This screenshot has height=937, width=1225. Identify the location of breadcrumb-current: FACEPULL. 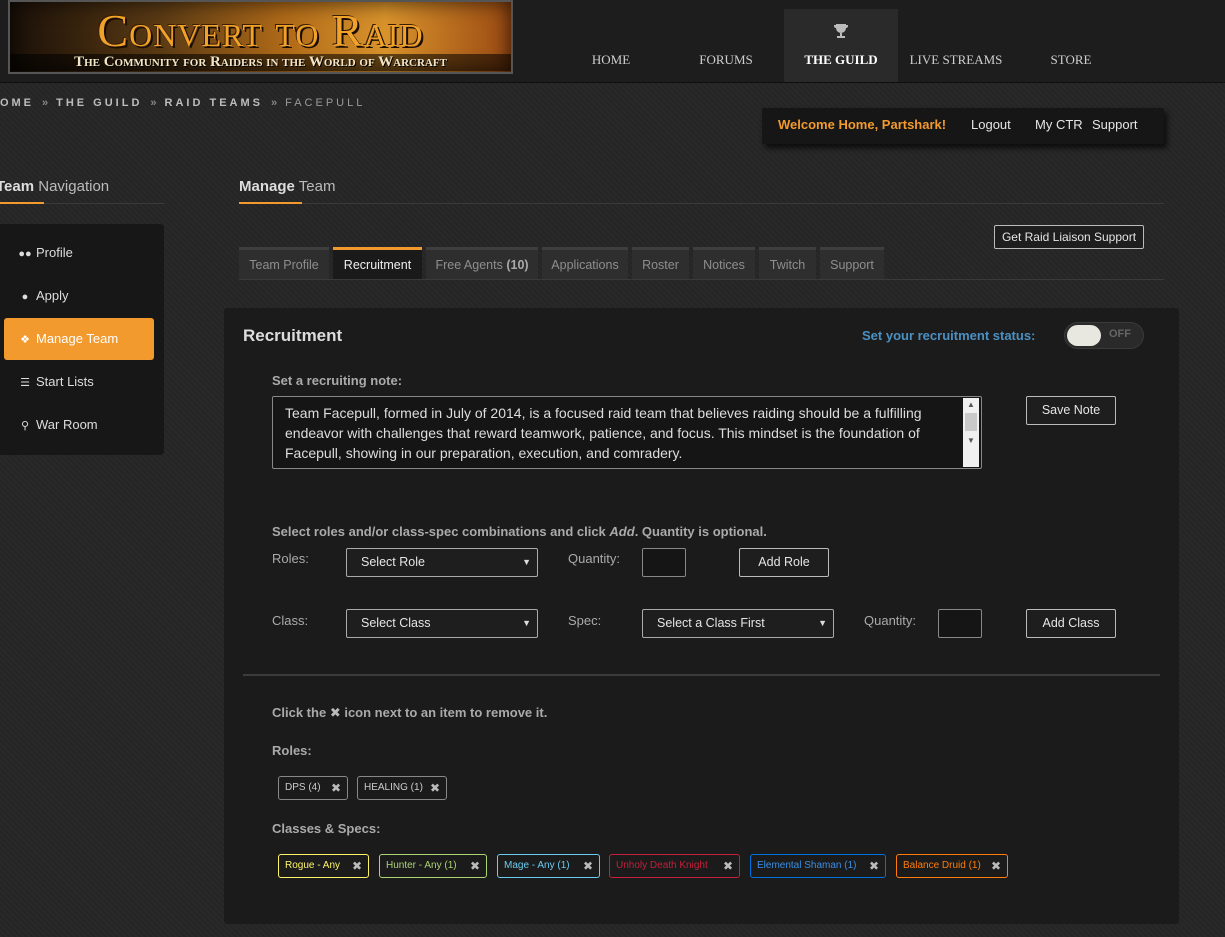
(325, 103).